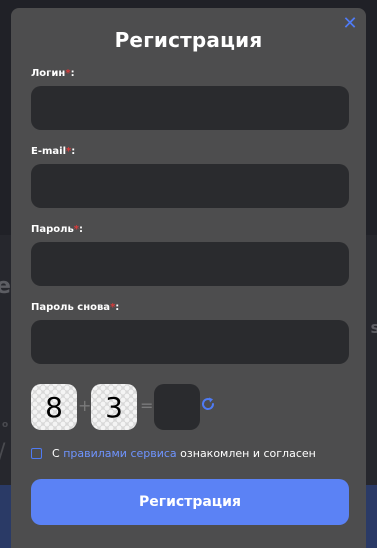 This screenshot has width=377, height=548. What do you see at coordinates (190, 186) in the screenshot?
I see `email-field` at bounding box center [190, 186].